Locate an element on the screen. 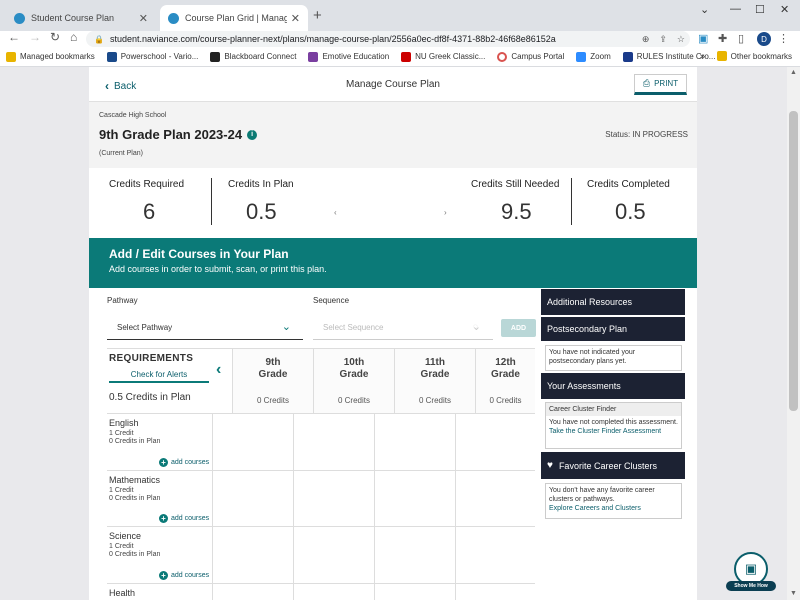  bookmark-blackboard: Blackboard Connect is located at coordinates (253, 56).